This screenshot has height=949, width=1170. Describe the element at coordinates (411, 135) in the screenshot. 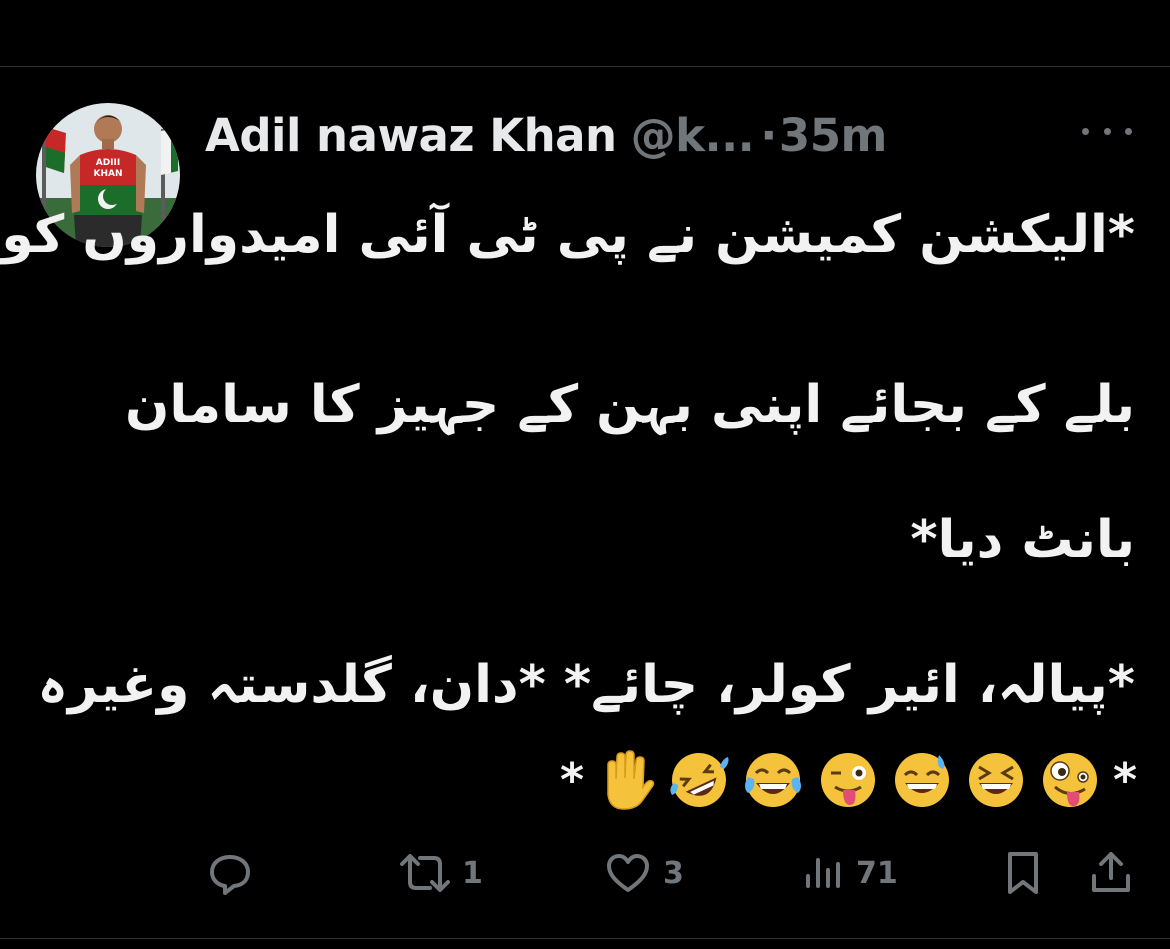

I see `display-name: Adil nawaz Khan` at that location.